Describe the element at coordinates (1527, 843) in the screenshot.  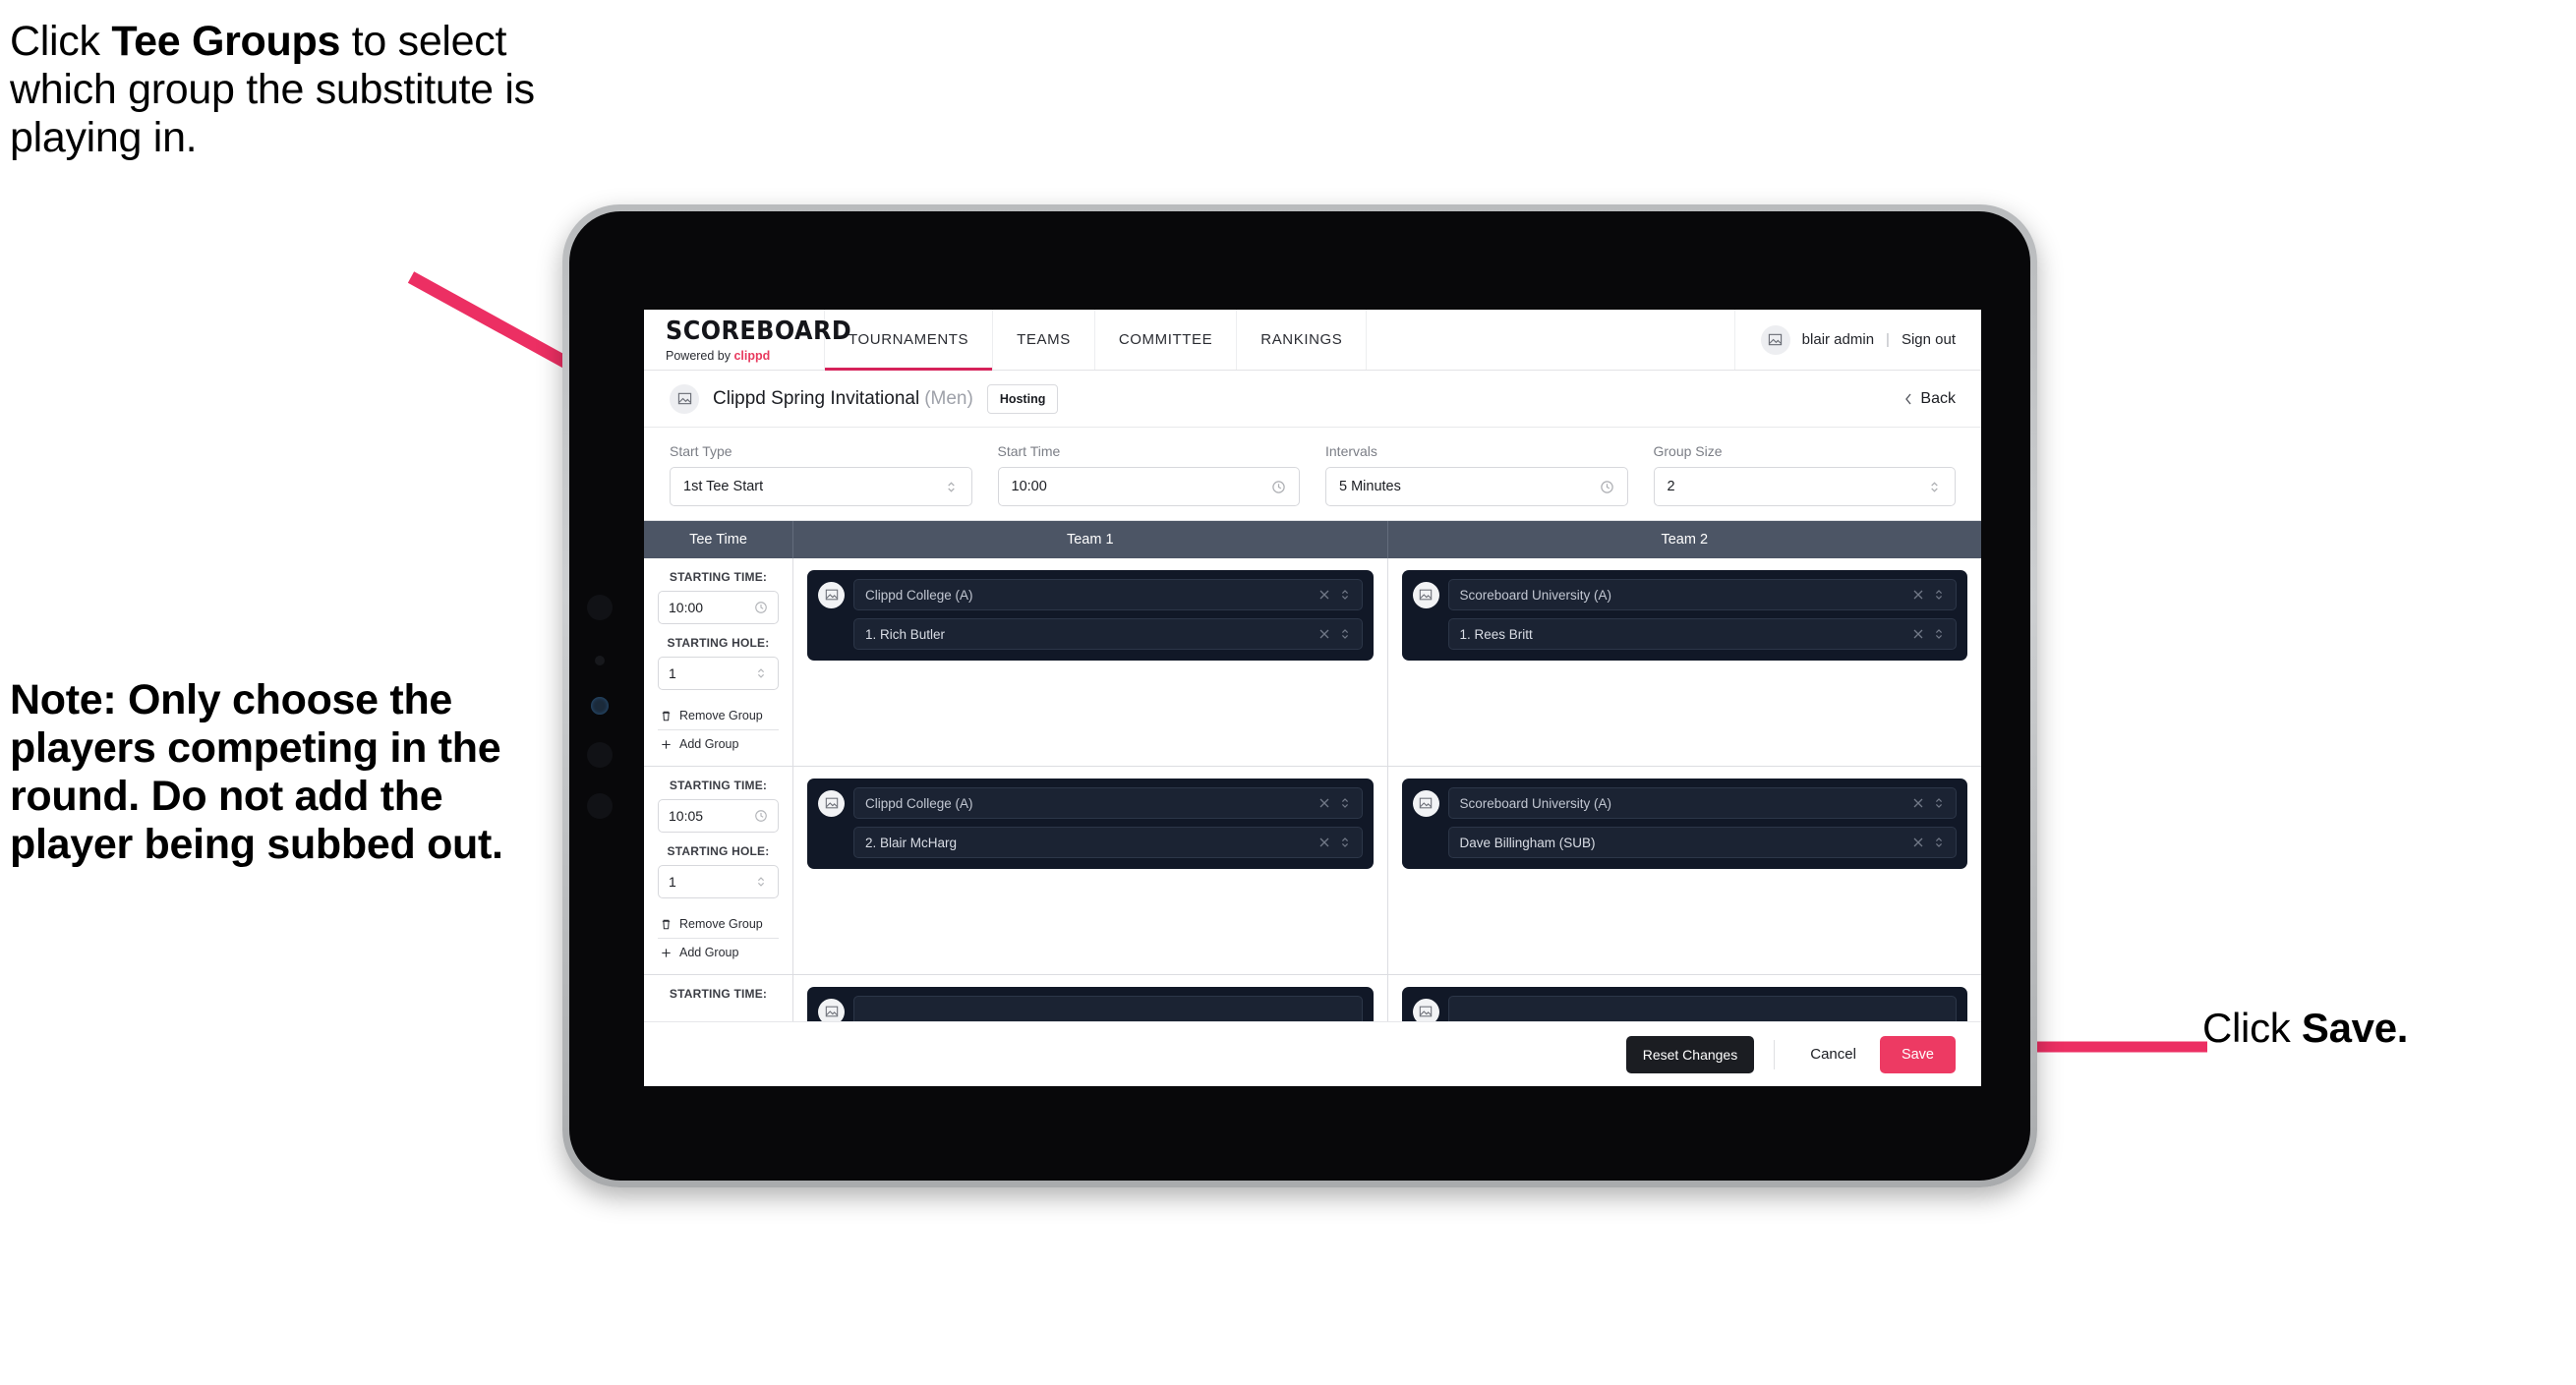
I see `player-name: Dave Billingham (SUB)` at that location.